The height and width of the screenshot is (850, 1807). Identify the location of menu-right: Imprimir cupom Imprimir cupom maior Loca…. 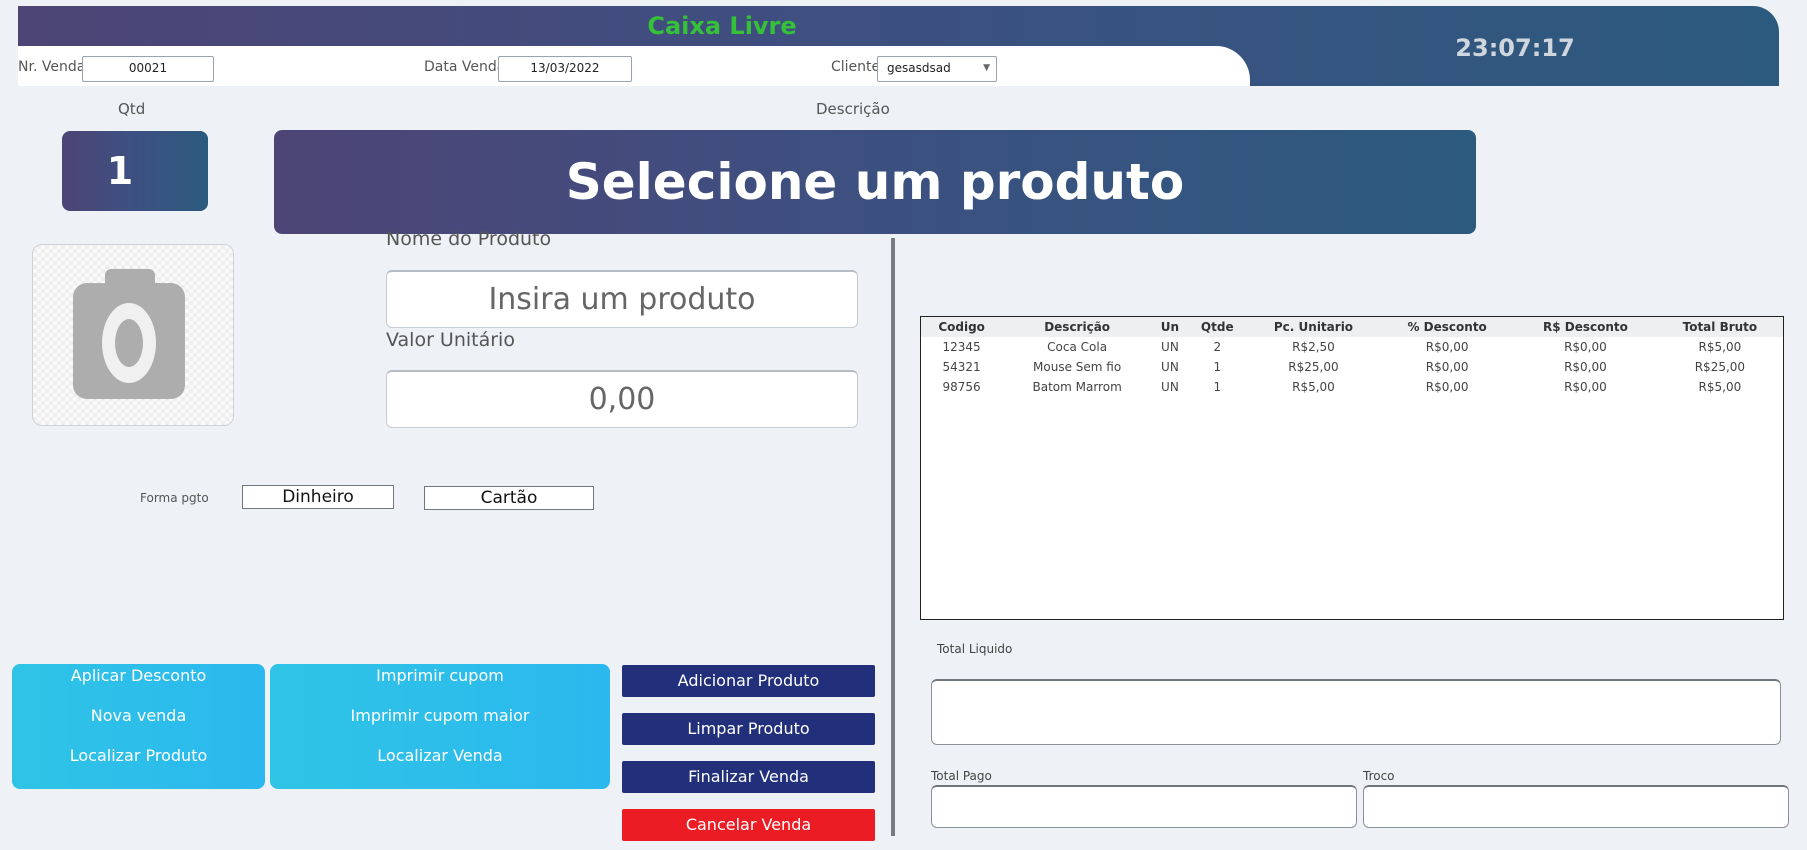
(440, 726).